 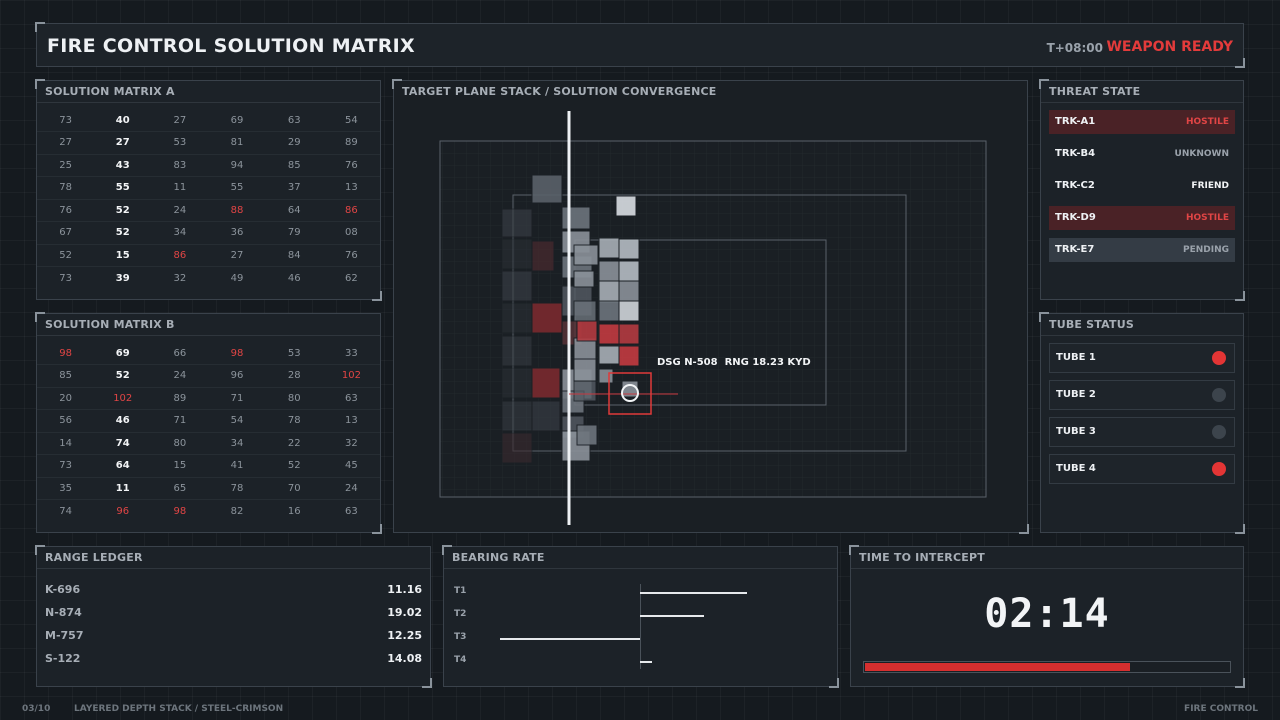 I want to click on matrix-cell: 102, so click(x=351, y=376).